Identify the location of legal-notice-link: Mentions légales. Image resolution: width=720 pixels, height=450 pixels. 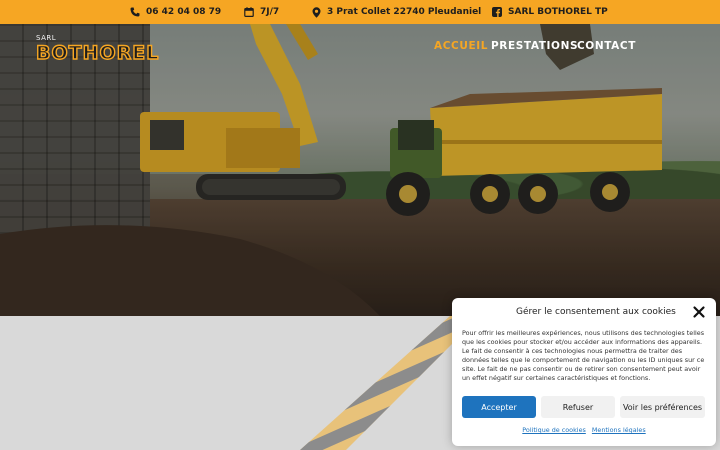
(619, 430).